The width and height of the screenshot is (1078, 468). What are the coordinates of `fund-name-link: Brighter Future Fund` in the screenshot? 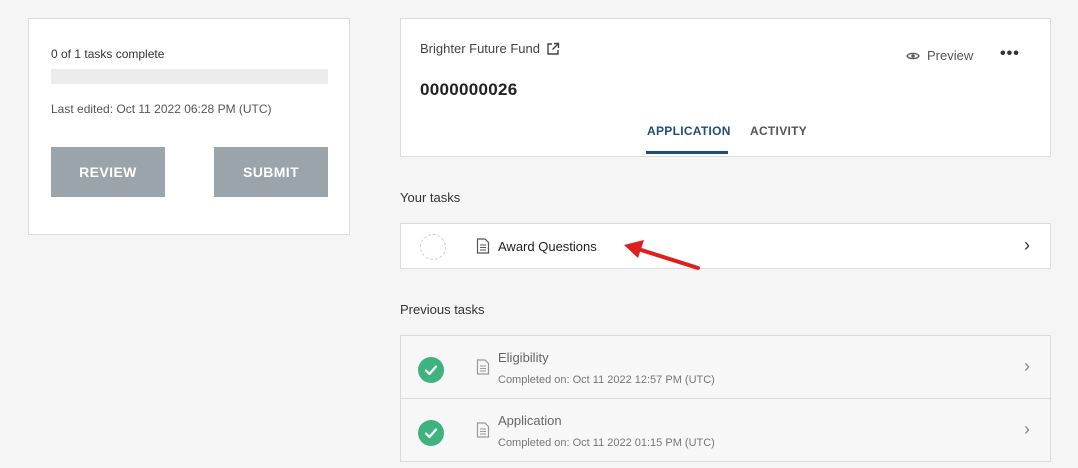 It's located at (490, 48).